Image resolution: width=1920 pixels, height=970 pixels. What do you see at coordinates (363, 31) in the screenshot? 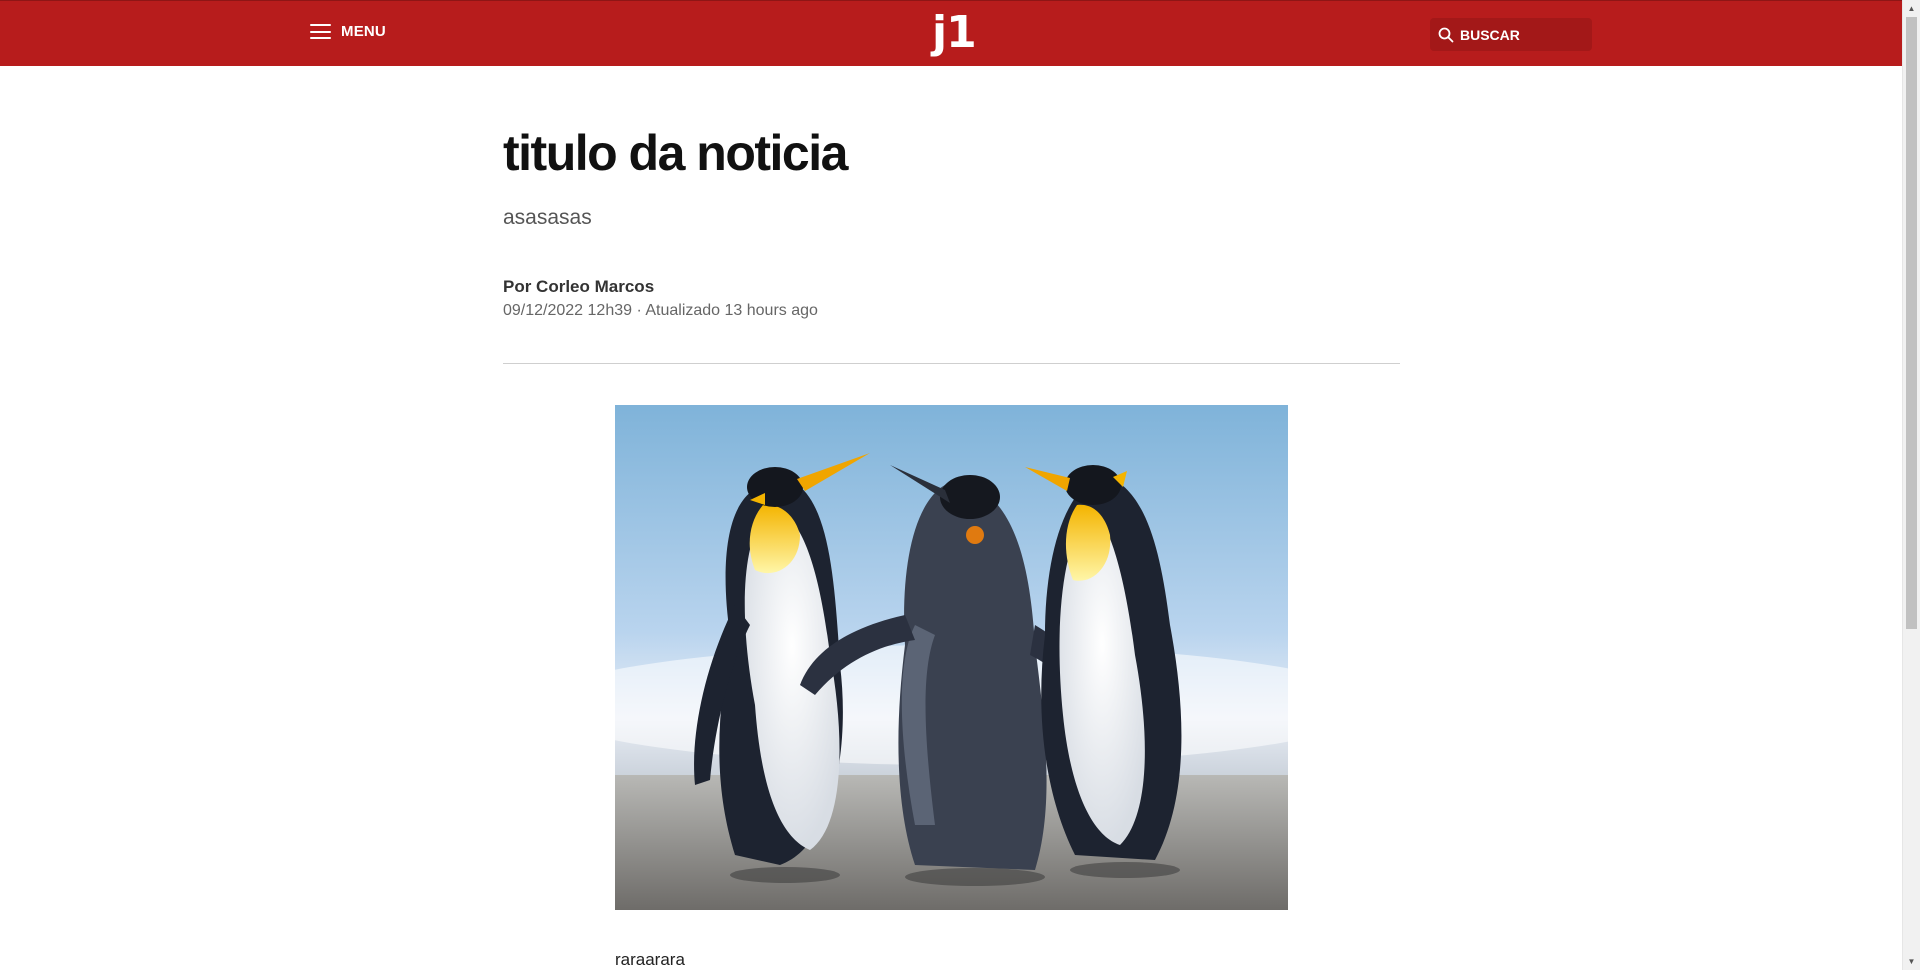
I see `menu-label: MENU` at bounding box center [363, 31].